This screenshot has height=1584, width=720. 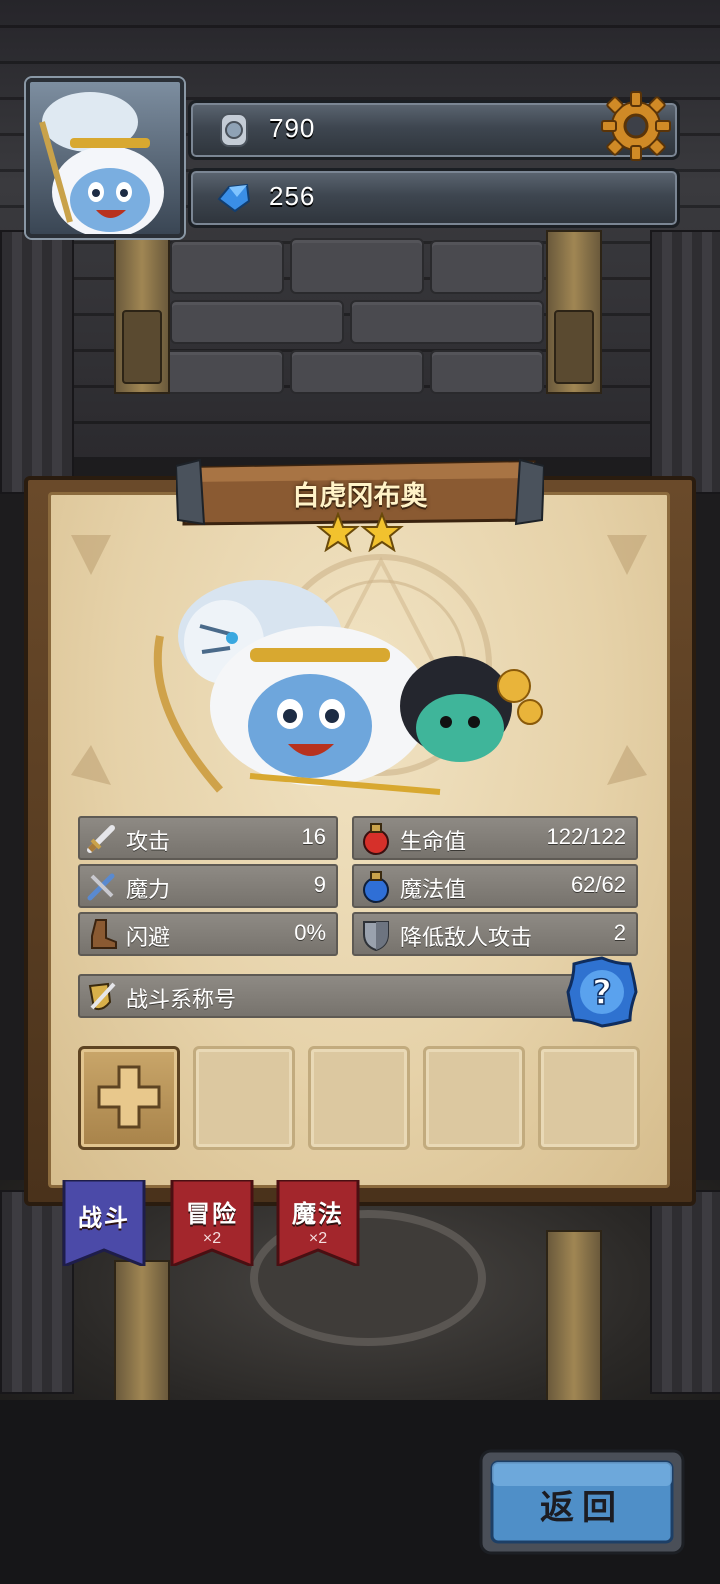 What do you see at coordinates (212, 1223) in the screenshot?
I see `tab-adventure: 冒险 ×2` at bounding box center [212, 1223].